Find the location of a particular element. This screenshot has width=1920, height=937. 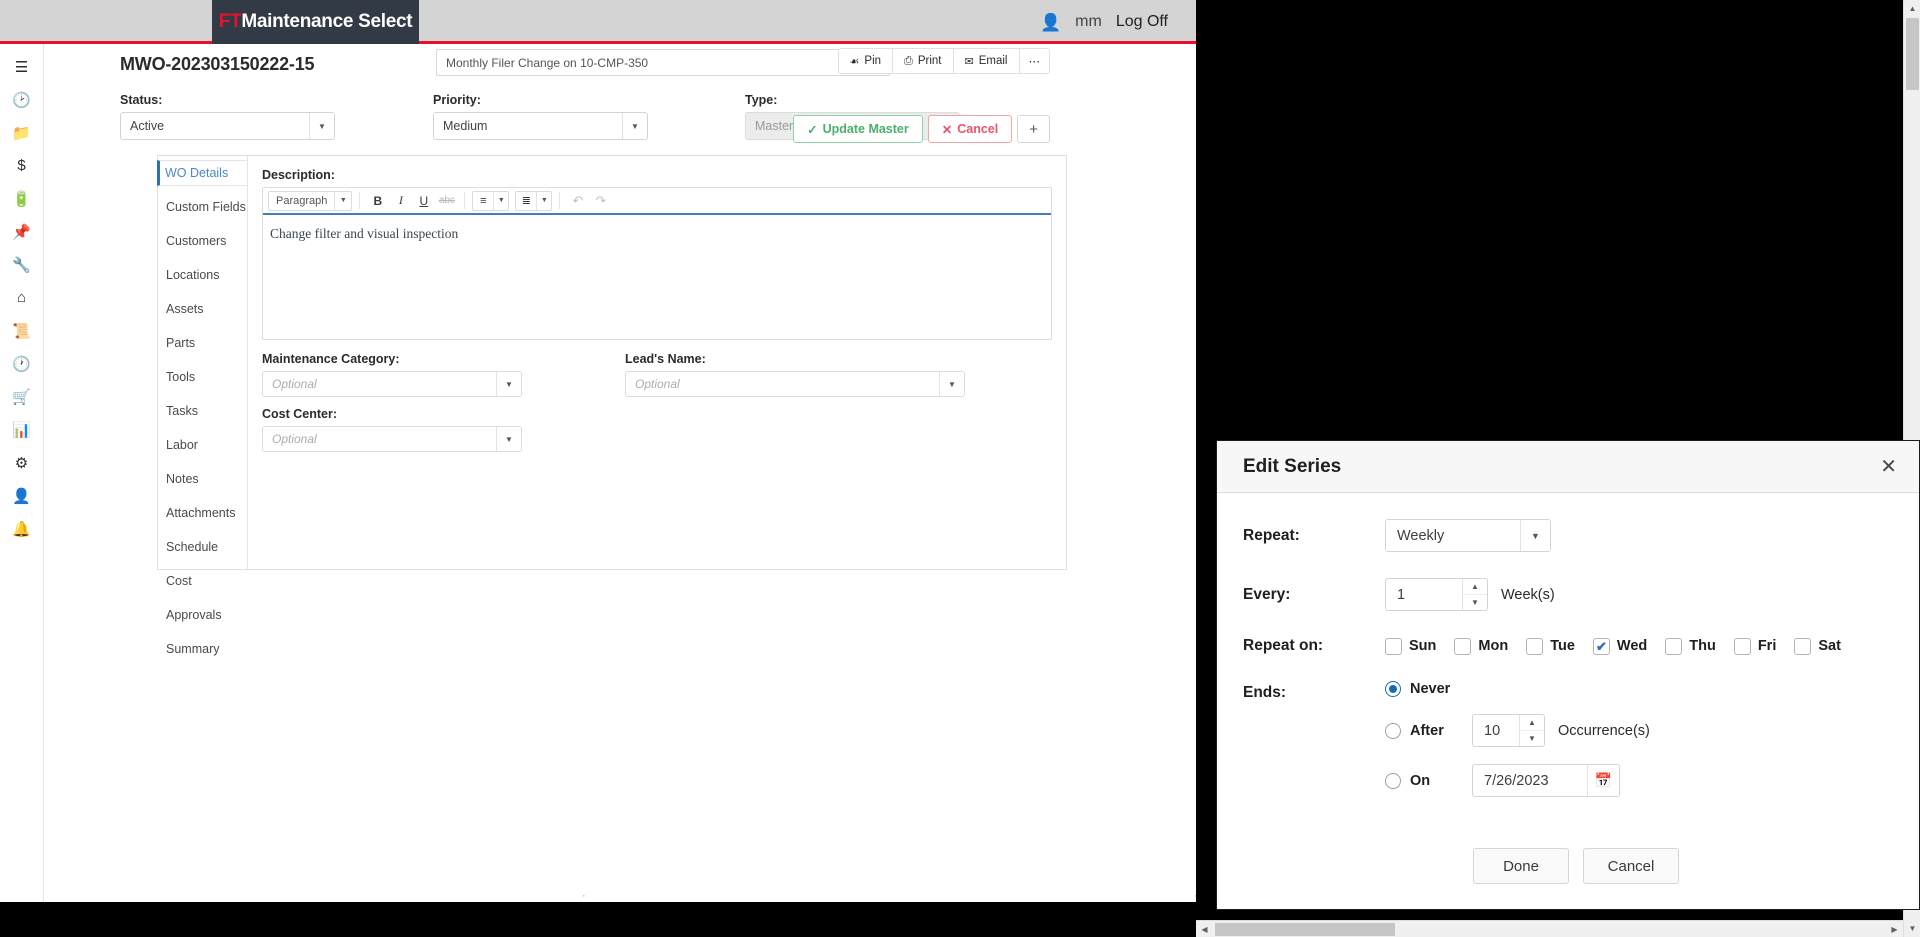

battery-icon: 🔋 is located at coordinates (22, 198).